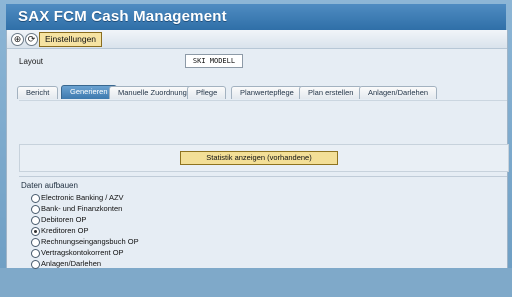 Image resolution: width=512 pixels, height=297 pixels. I want to click on statistics-button: Statistik anzeigen (vorhandene), so click(259, 158).